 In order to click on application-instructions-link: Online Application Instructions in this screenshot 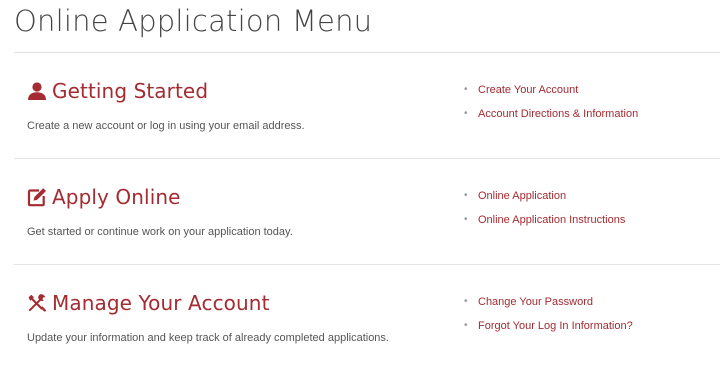, I will do `click(551, 220)`.